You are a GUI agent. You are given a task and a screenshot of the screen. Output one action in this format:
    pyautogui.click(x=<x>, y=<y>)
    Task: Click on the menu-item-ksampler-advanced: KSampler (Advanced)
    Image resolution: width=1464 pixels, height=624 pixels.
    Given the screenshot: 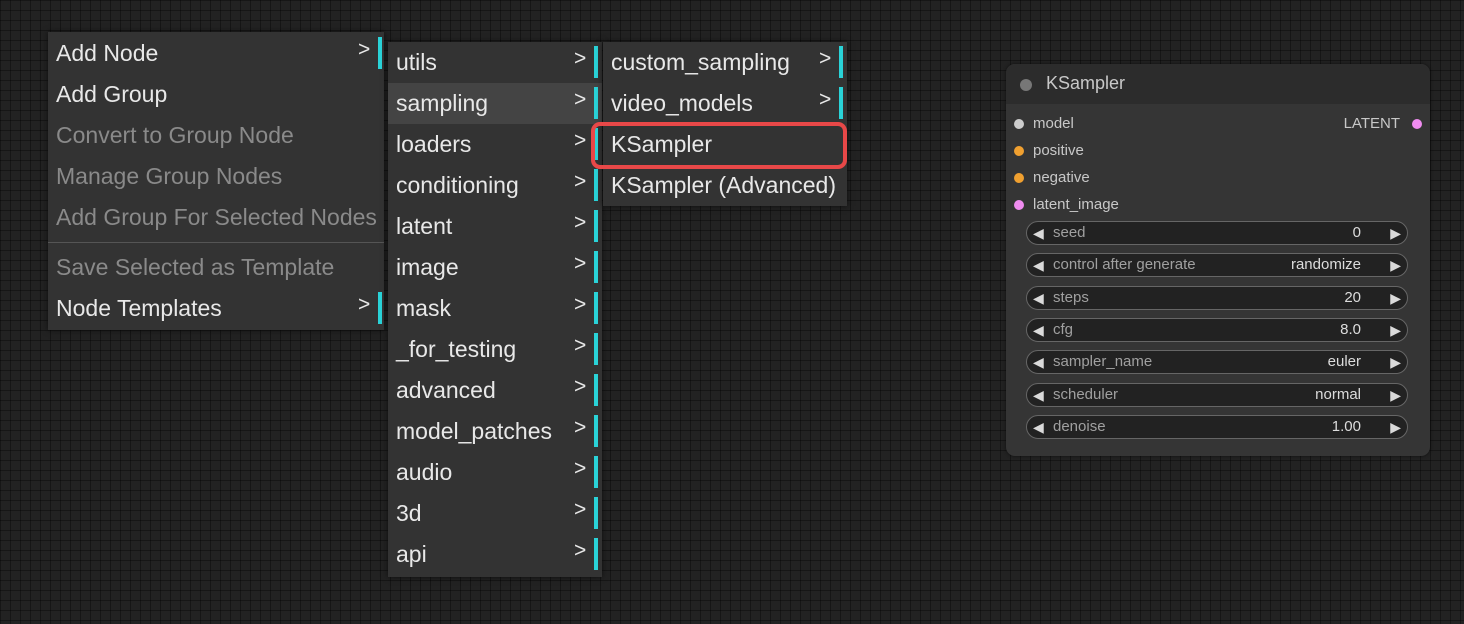 What is the action you would take?
    pyautogui.click(x=725, y=185)
    